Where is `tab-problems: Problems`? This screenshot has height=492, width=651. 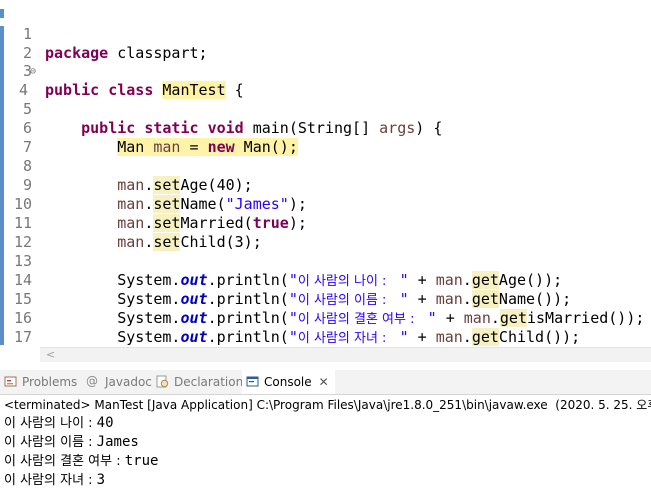 tab-problems: Problems is located at coordinates (40, 382).